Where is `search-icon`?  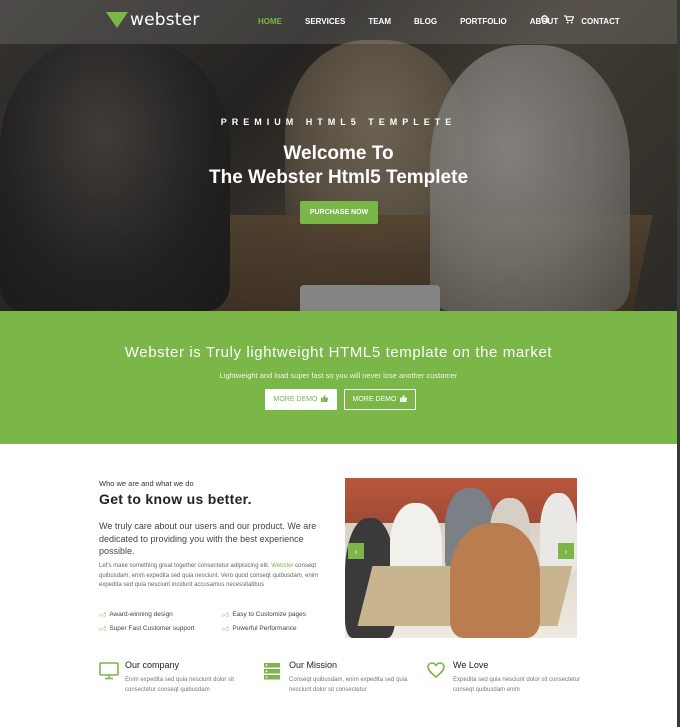
search-icon is located at coordinates (545, 20).